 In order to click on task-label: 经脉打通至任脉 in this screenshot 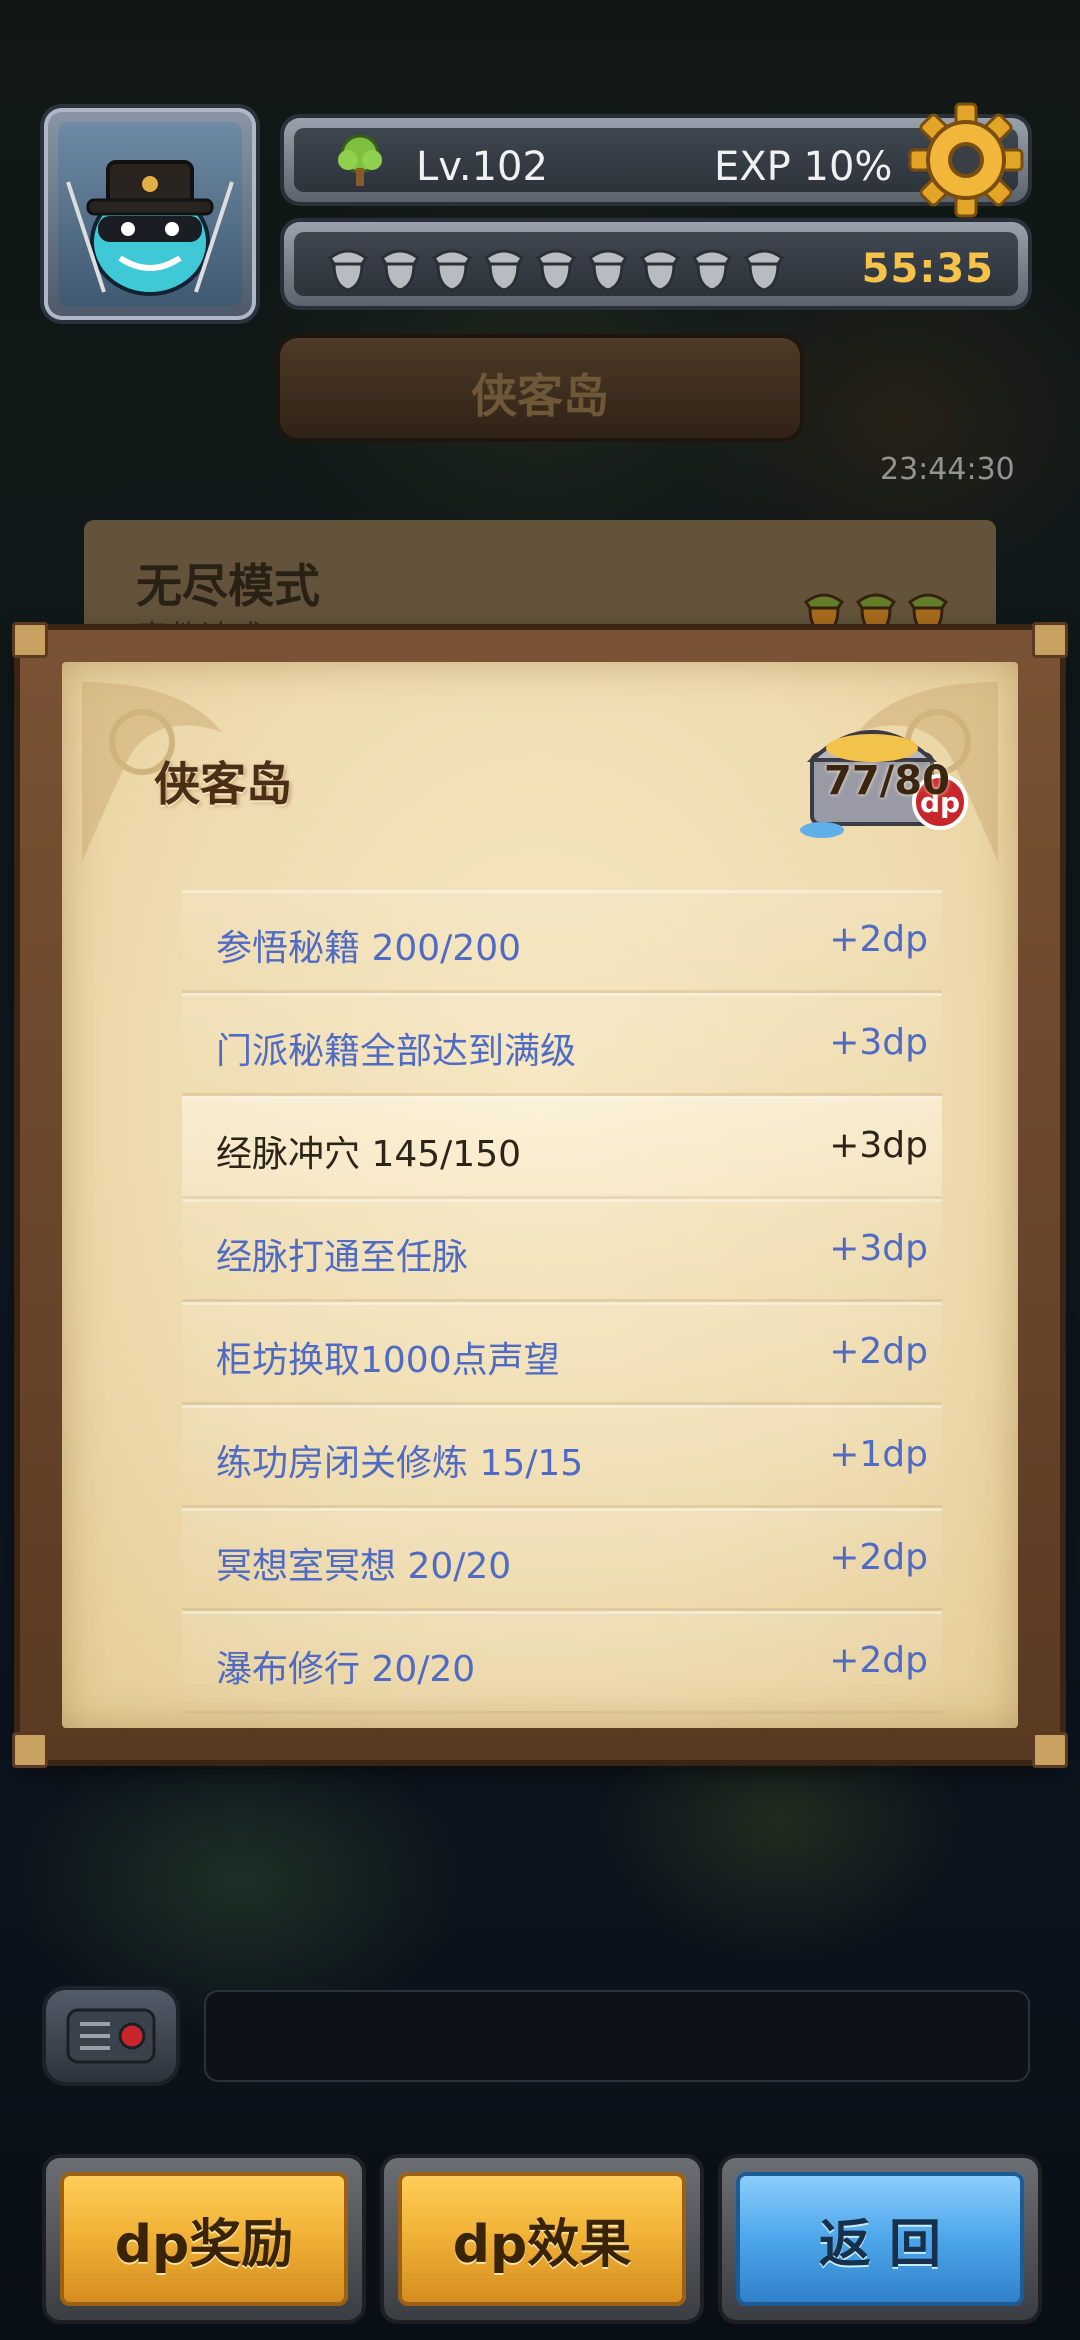, I will do `click(342, 1257)`.